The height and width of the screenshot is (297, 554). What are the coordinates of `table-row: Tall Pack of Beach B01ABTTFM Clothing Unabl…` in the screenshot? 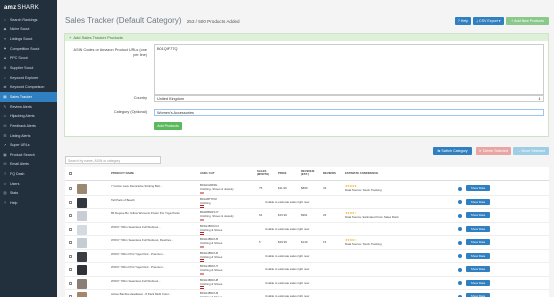 It's located at (307, 202).